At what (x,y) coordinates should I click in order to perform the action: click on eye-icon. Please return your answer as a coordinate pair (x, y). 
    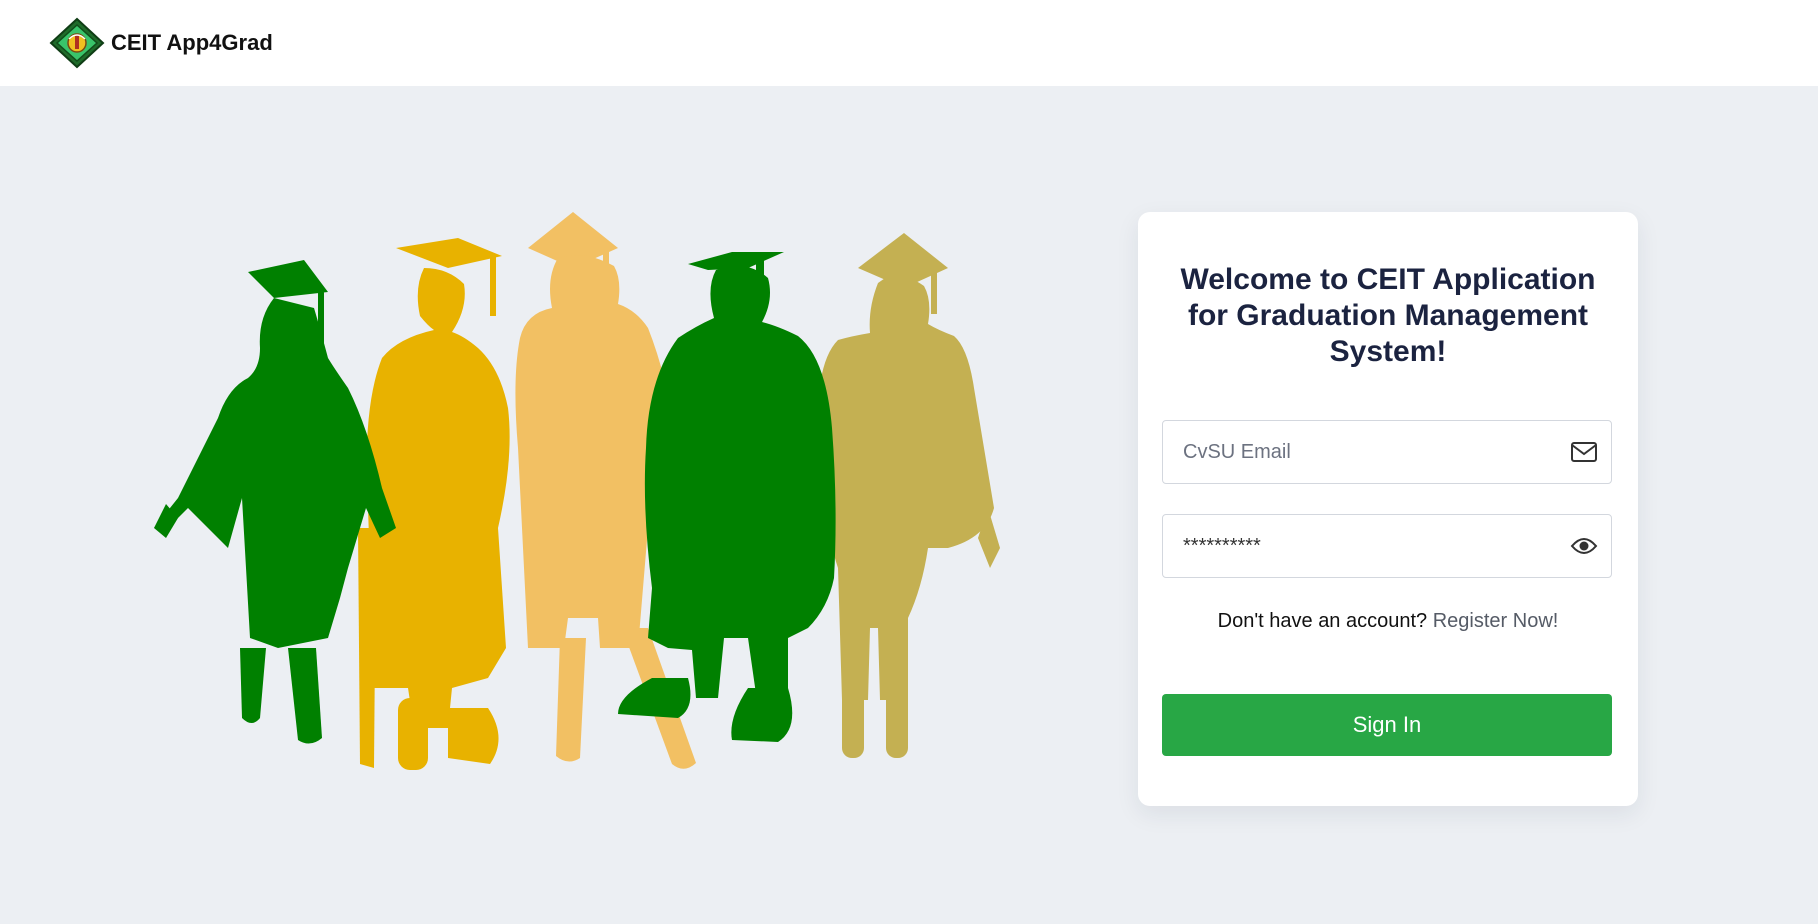
    Looking at the image, I should click on (1584, 546).